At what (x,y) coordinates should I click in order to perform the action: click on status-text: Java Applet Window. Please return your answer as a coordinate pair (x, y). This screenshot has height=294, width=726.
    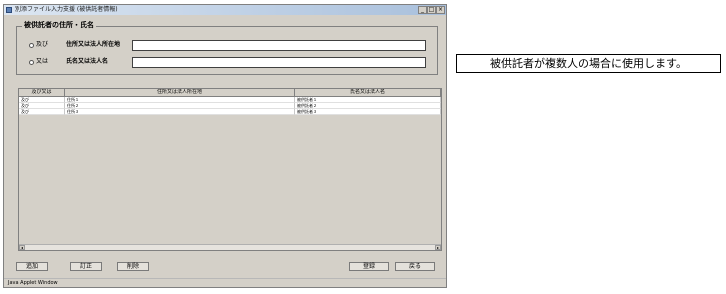
    Looking at the image, I should click on (33, 283).